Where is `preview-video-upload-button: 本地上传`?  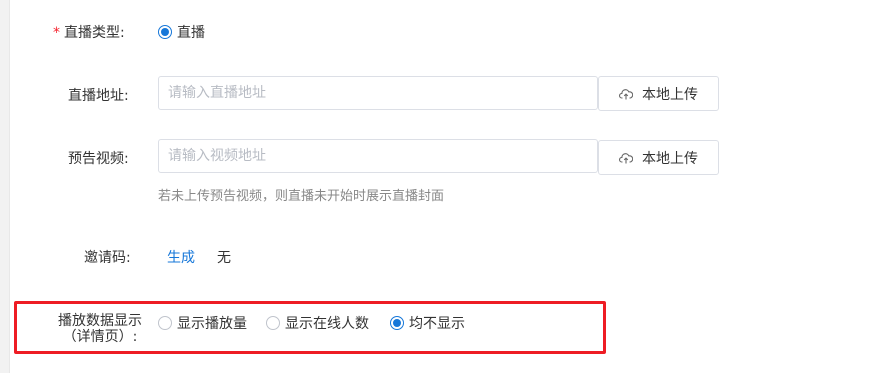 preview-video-upload-button: 本地上传 is located at coordinates (658, 157).